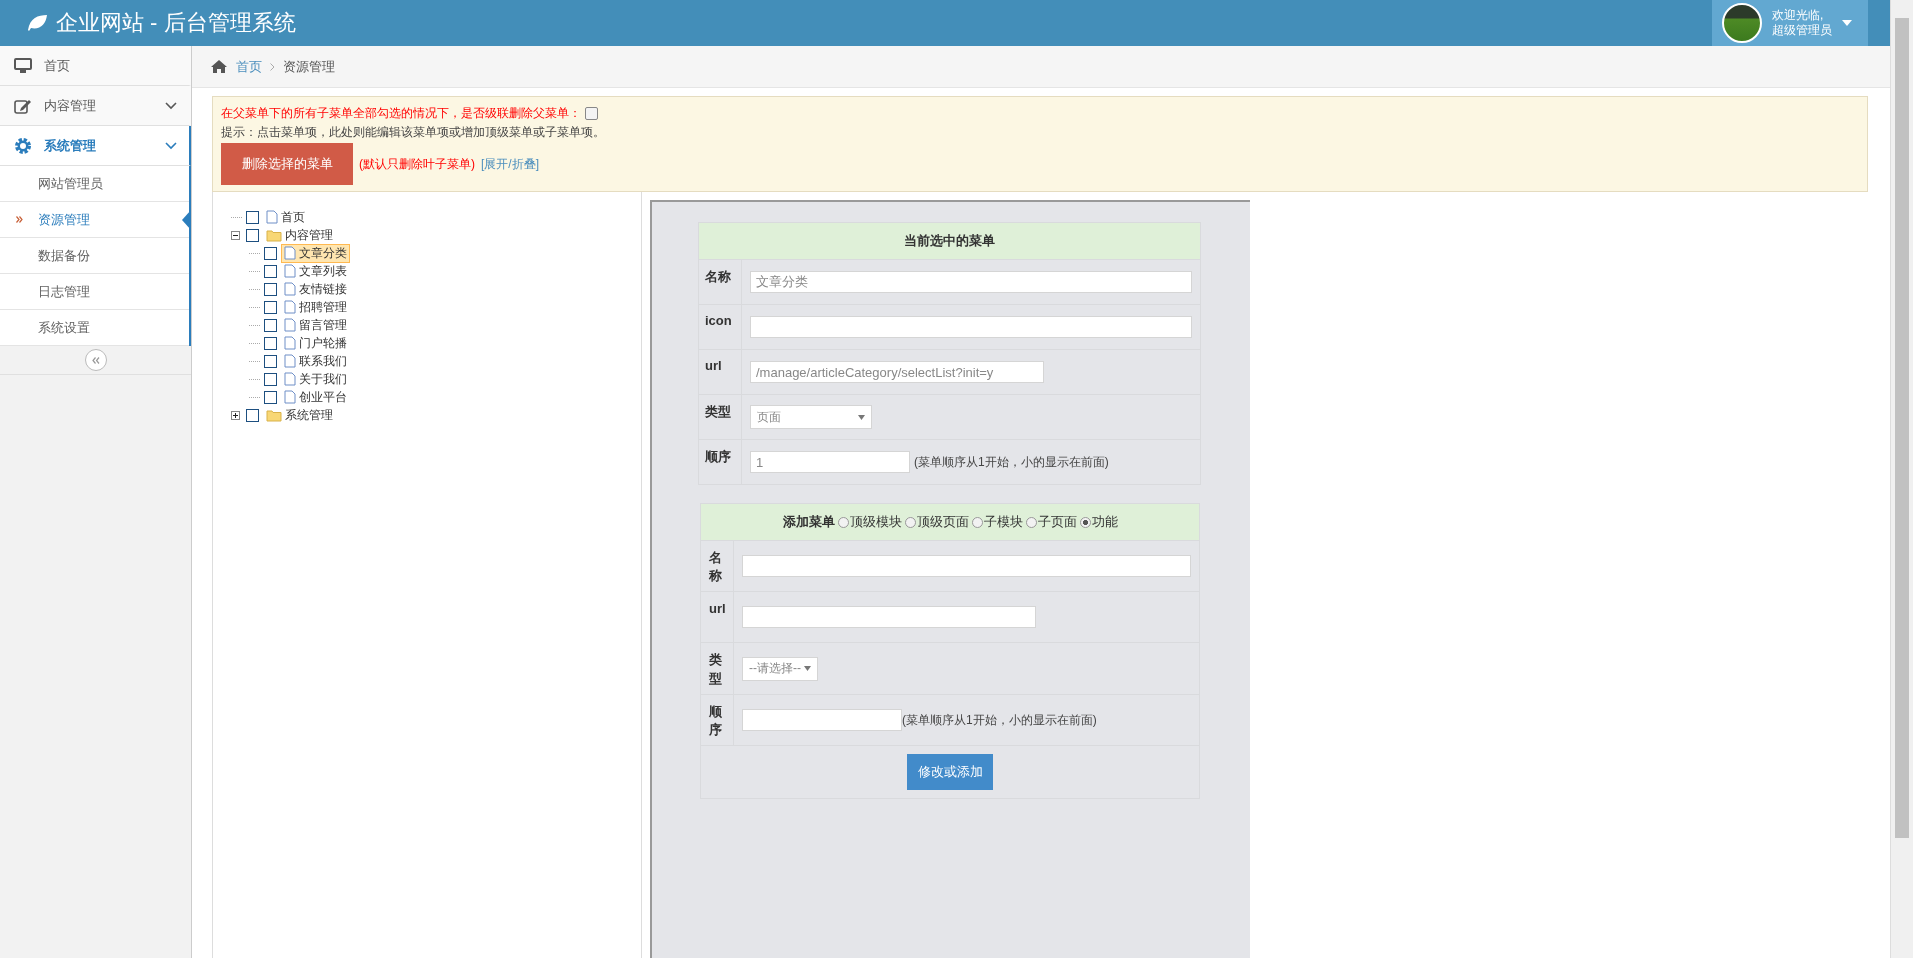 The width and height of the screenshot is (1913, 958). I want to click on tree-node: 文章分类, so click(315, 253).